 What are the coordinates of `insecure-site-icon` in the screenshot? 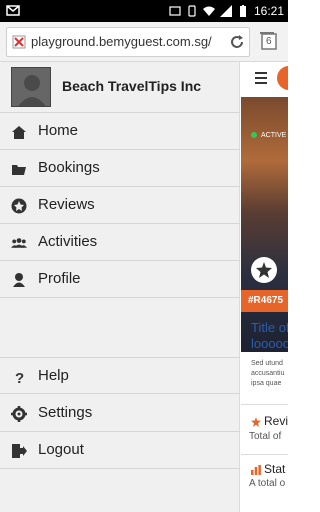 It's located at (19, 42).